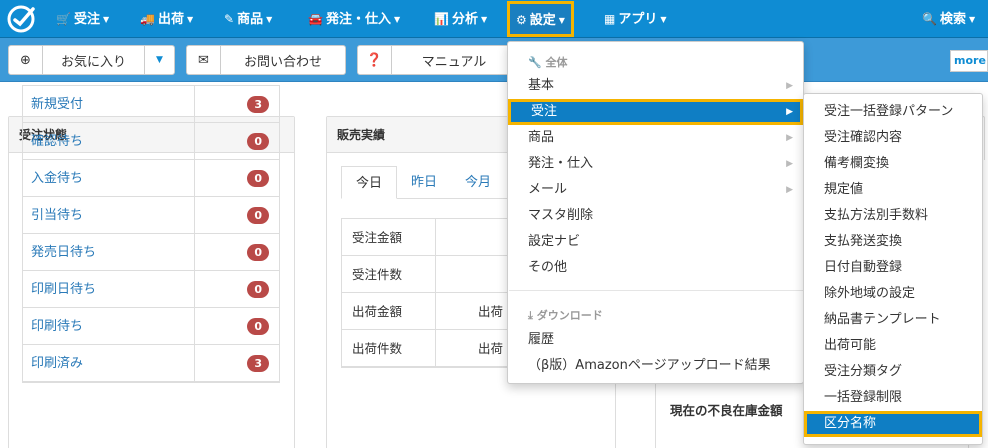 The width and height of the screenshot is (988, 448). What do you see at coordinates (204, 60) in the screenshot?
I see `envelope-icon: ✉` at bounding box center [204, 60].